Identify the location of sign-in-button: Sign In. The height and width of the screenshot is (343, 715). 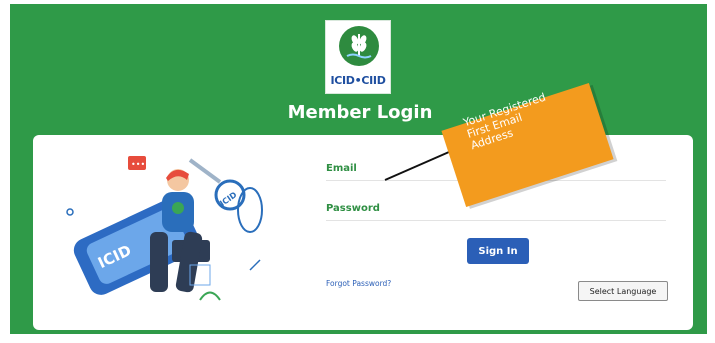
(498, 251).